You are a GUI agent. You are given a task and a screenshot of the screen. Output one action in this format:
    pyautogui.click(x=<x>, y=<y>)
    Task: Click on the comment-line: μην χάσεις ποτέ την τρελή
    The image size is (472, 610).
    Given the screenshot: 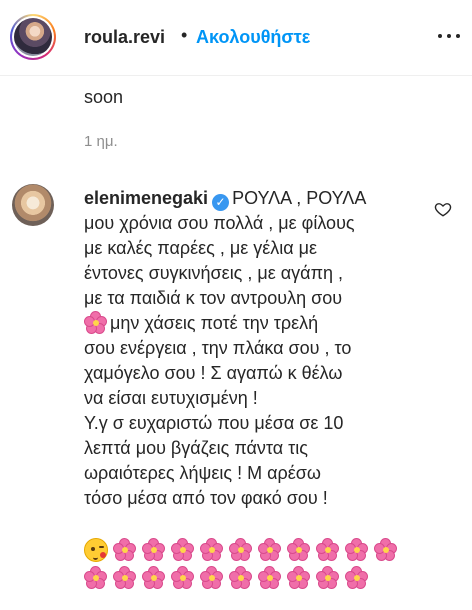 What is the action you would take?
    pyautogui.click(x=254, y=323)
    